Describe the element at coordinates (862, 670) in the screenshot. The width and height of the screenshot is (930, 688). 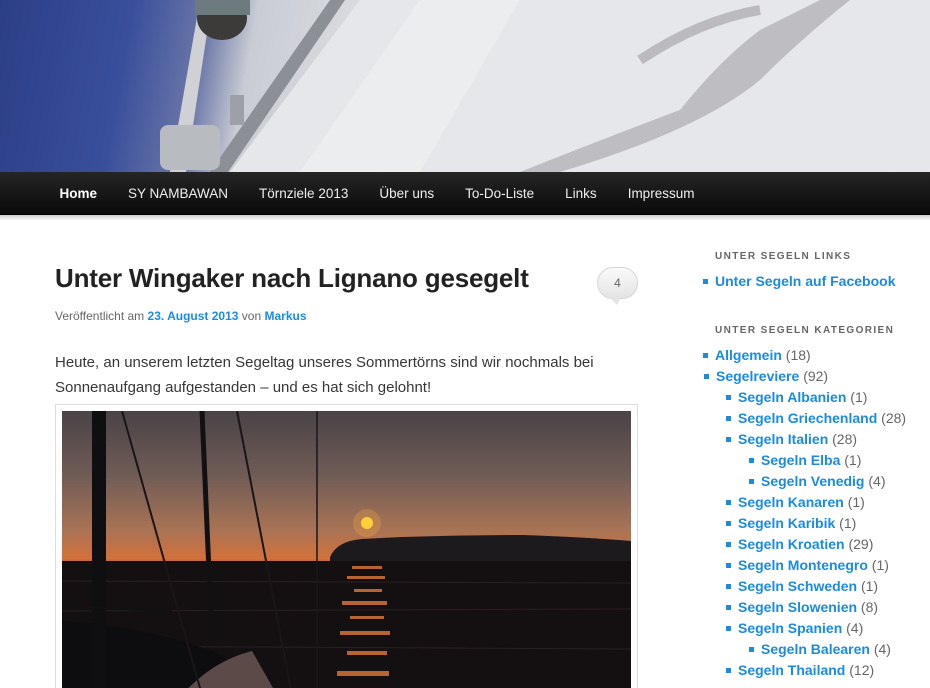
I see `category-count: (12)` at that location.